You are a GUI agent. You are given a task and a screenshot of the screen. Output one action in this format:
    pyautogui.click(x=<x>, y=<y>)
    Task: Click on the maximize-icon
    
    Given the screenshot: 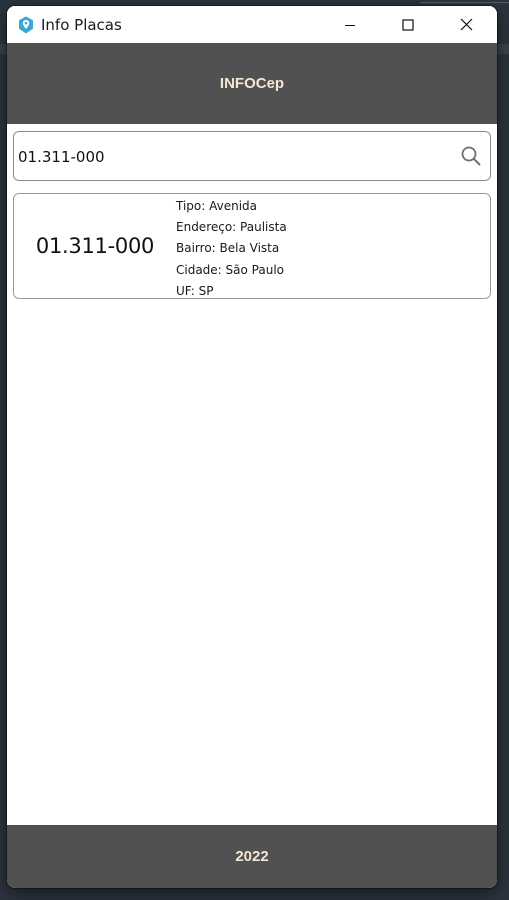 What is the action you would take?
    pyautogui.click(x=408, y=24)
    